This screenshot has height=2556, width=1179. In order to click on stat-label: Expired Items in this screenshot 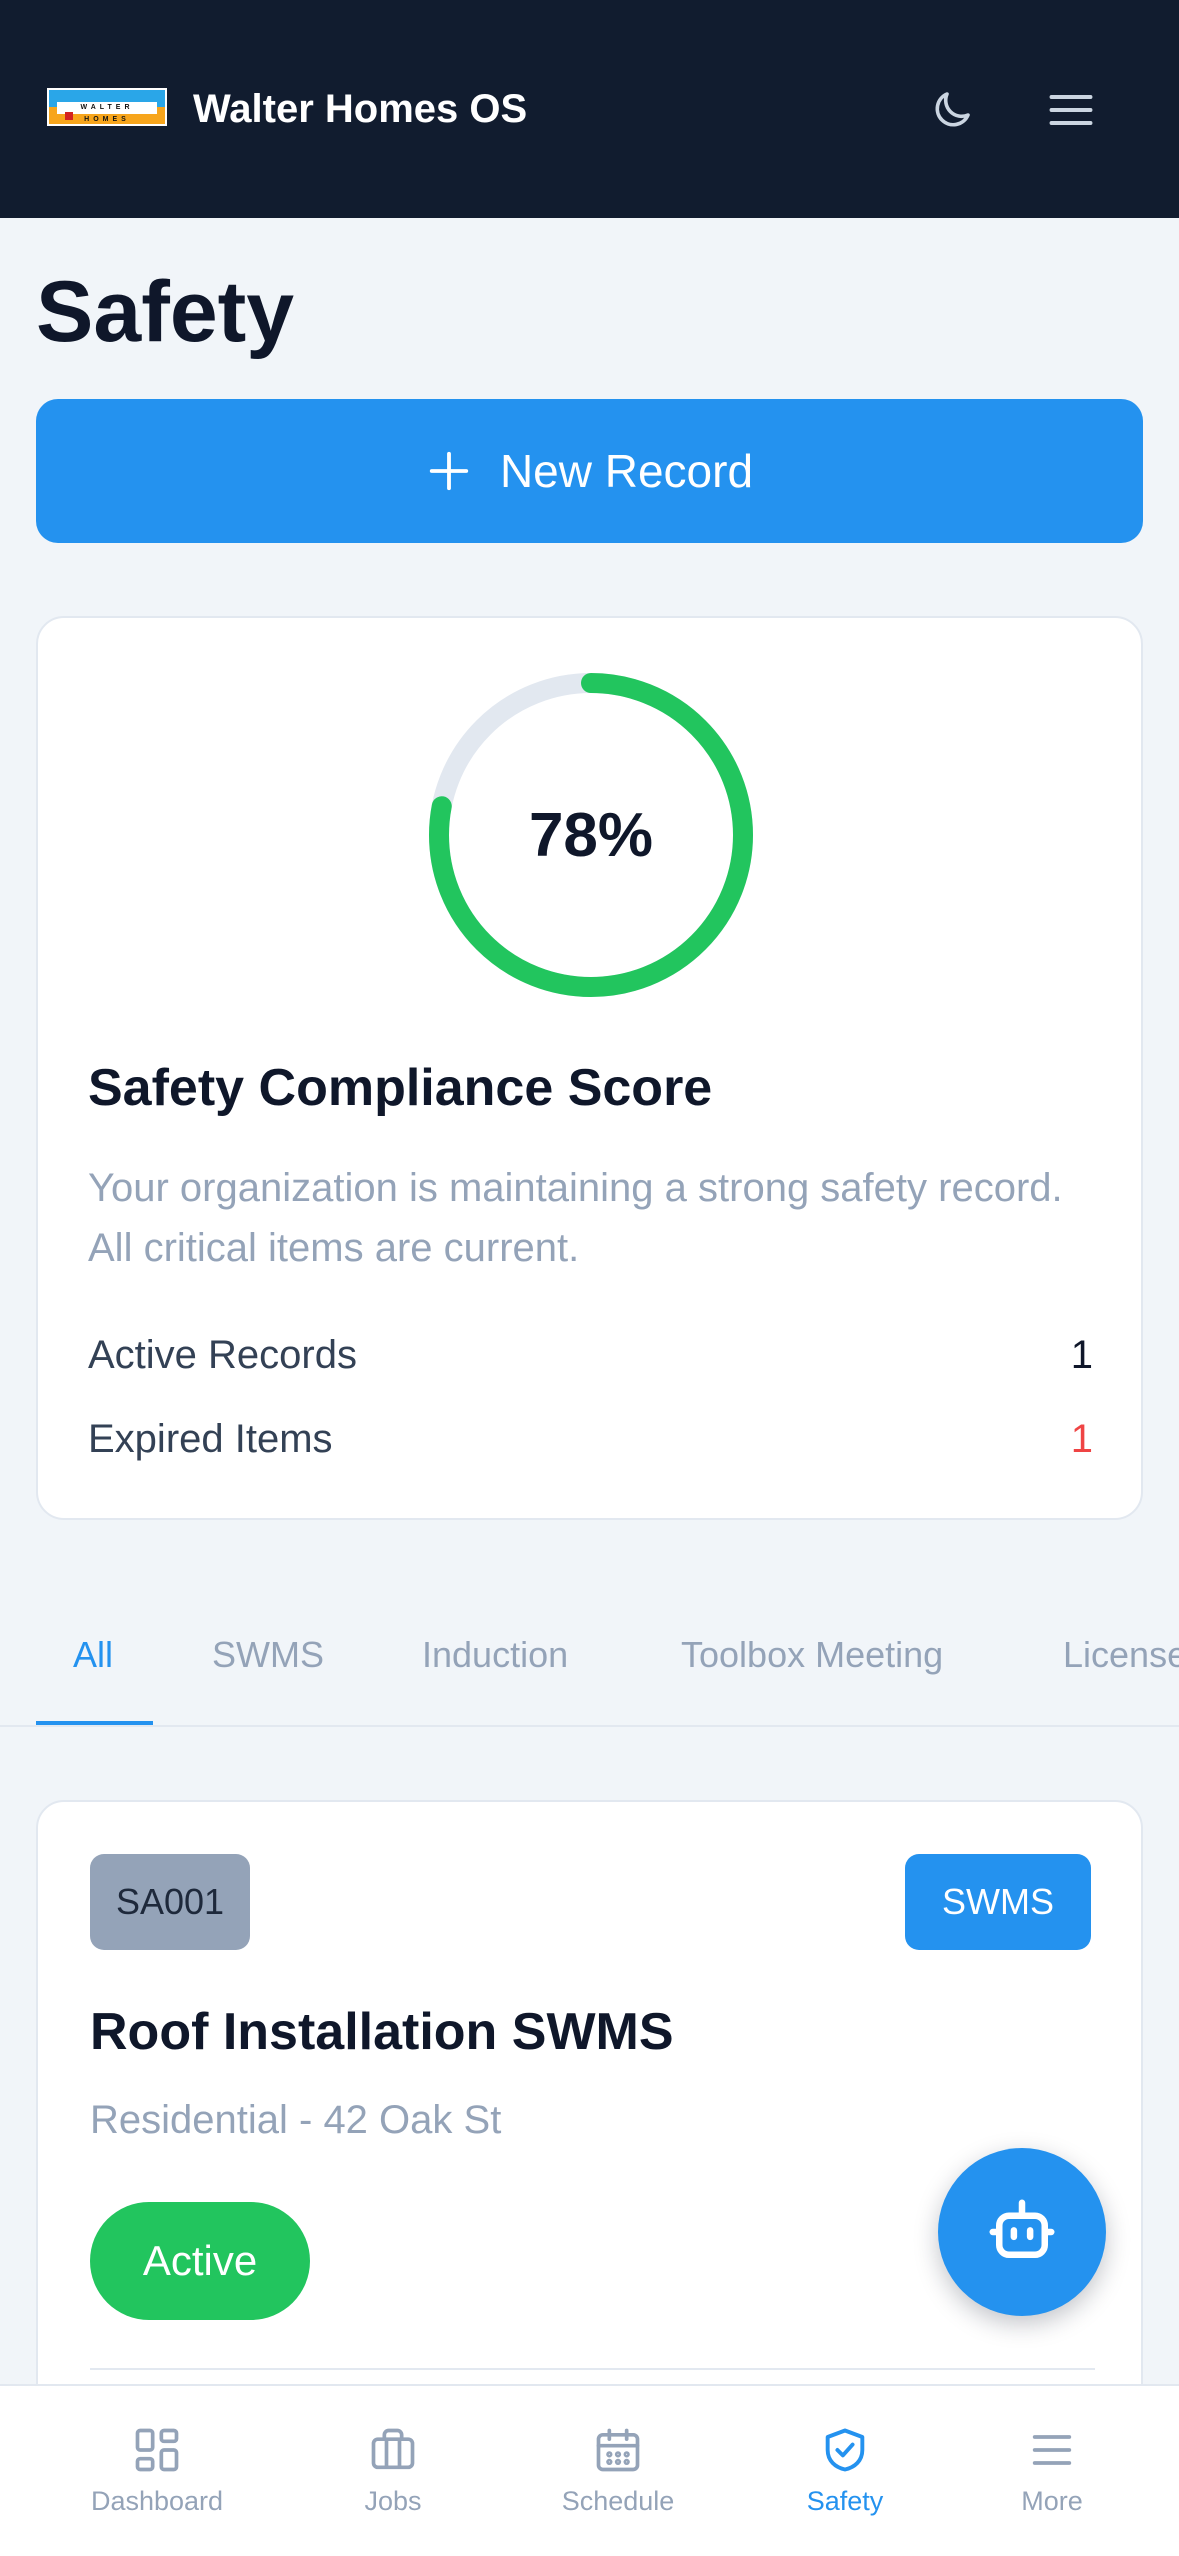, I will do `click(210, 1439)`.